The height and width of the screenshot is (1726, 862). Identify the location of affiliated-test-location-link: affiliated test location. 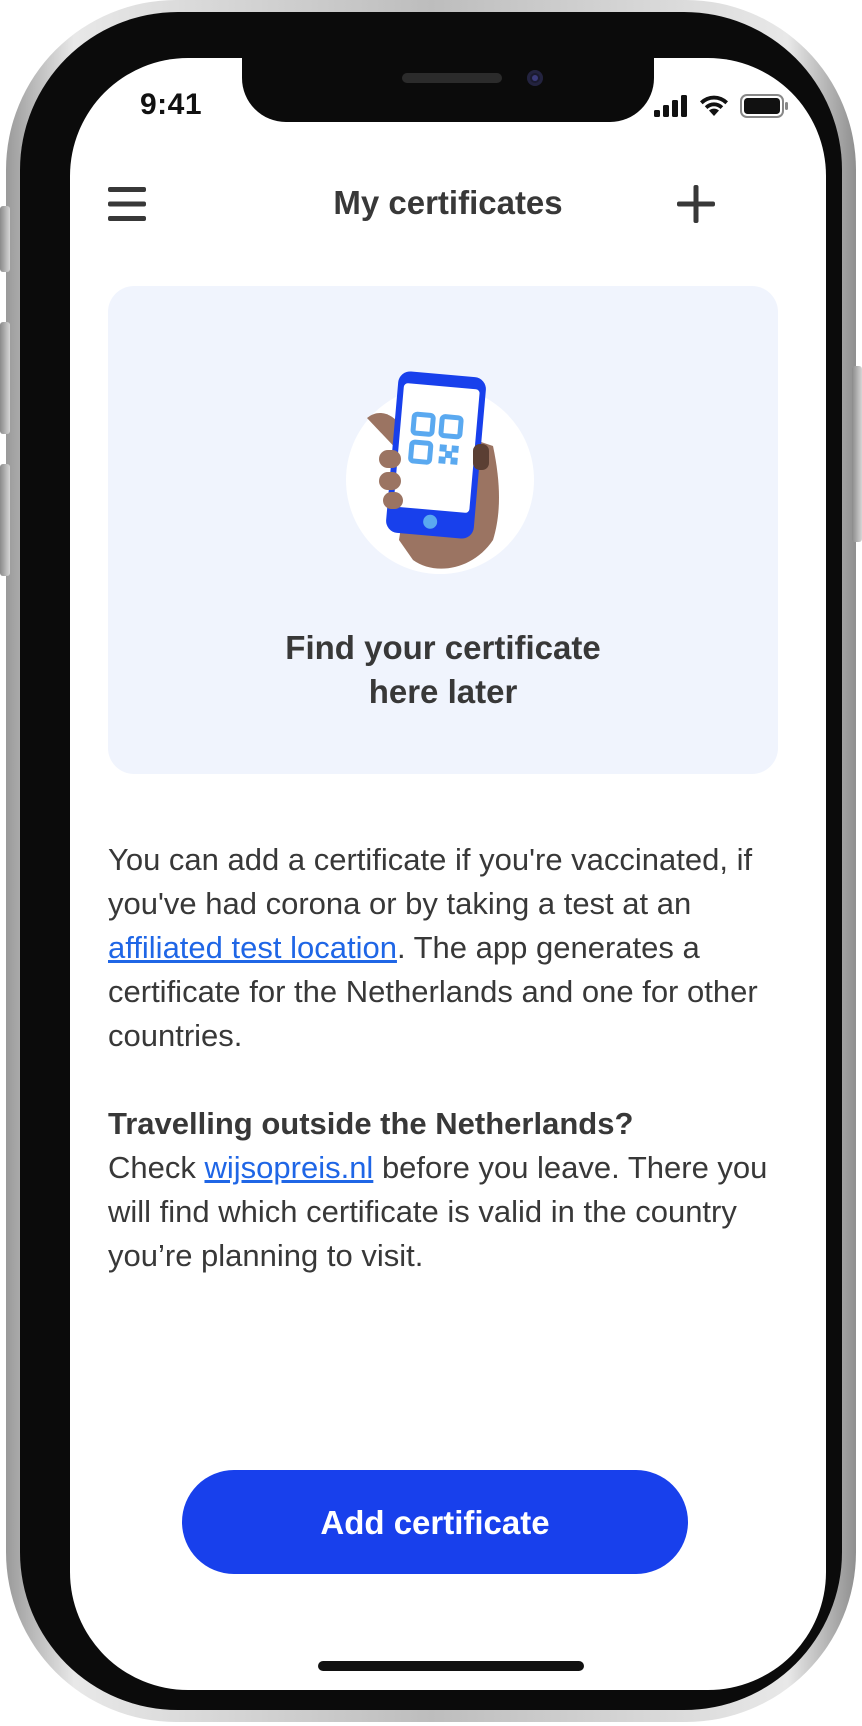
(252, 947).